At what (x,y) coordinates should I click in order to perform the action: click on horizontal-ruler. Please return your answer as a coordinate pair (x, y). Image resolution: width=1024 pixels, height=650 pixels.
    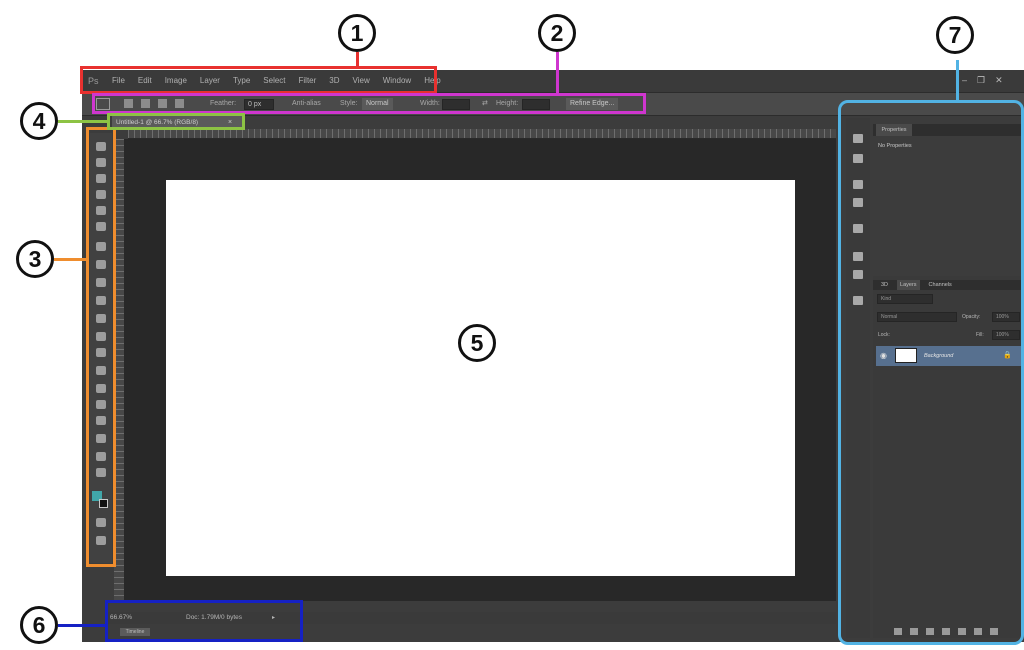
    Looking at the image, I should click on (482, 134).